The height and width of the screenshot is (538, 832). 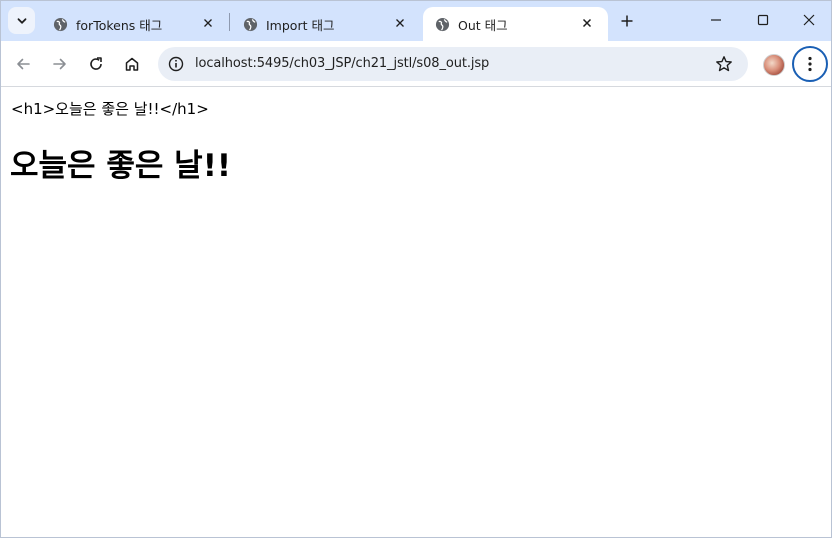 What do you see at coordinates (229, 22) in the screenshot?
I see `tab-divider` at bounding box center [229, 22].